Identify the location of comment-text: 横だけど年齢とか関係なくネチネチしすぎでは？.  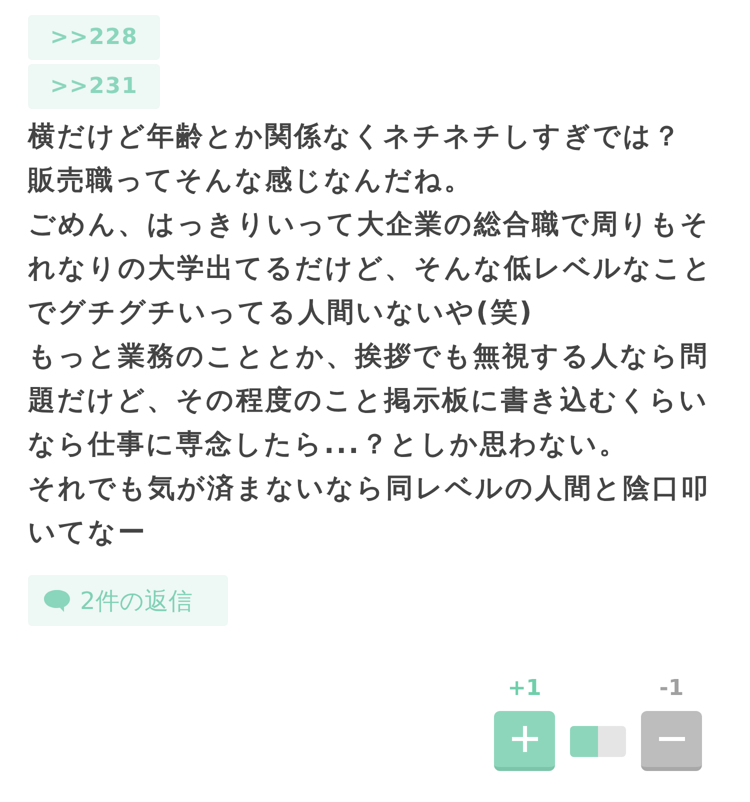
(355, 137).